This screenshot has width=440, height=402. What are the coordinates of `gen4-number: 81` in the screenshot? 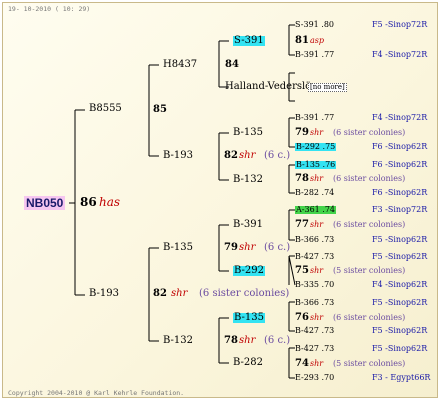 It's located at (302, 40).